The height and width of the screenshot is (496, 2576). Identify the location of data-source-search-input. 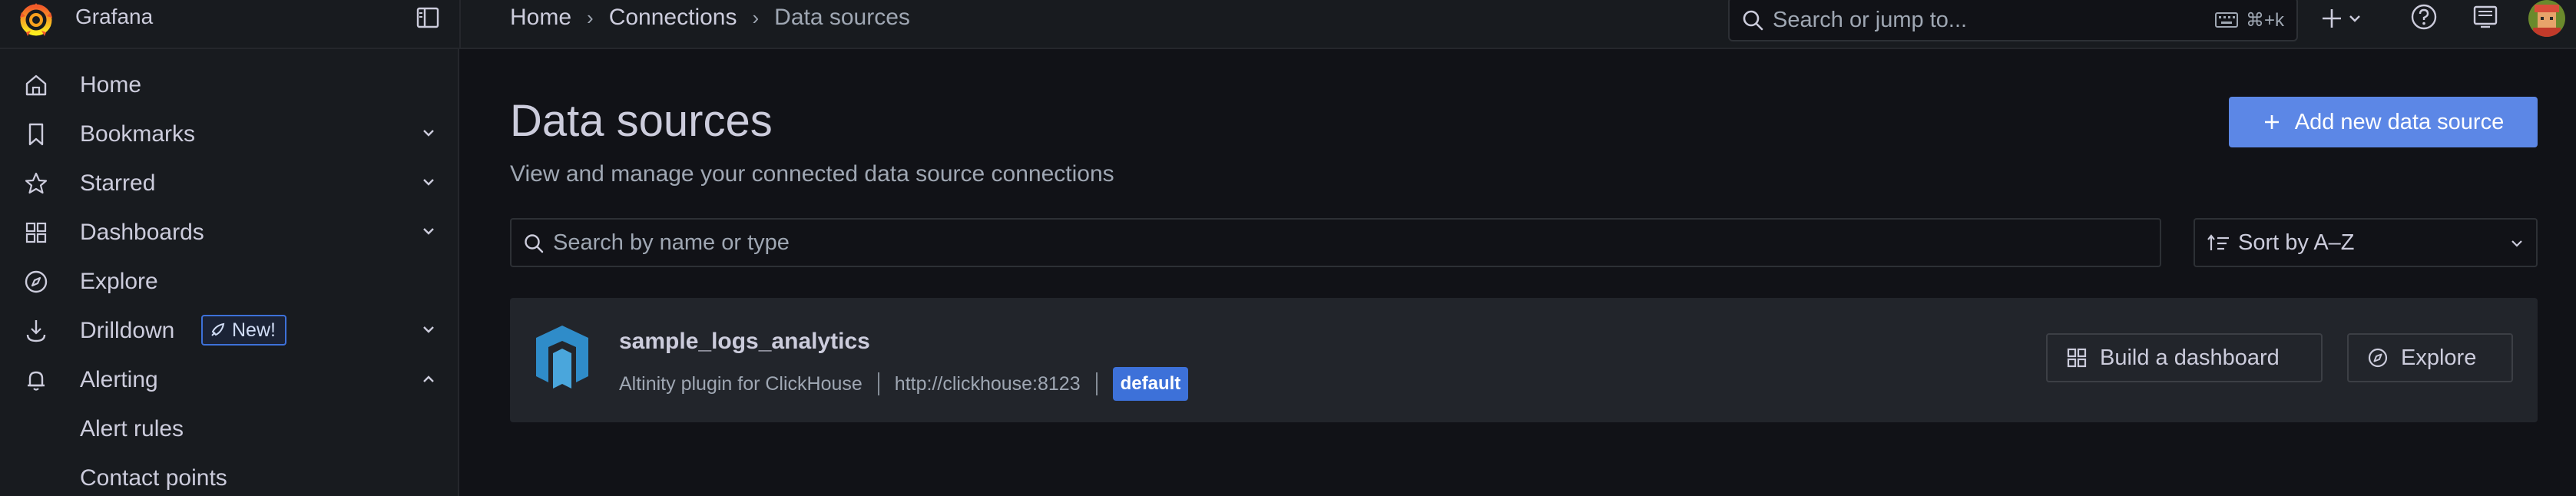
(1352, 243).